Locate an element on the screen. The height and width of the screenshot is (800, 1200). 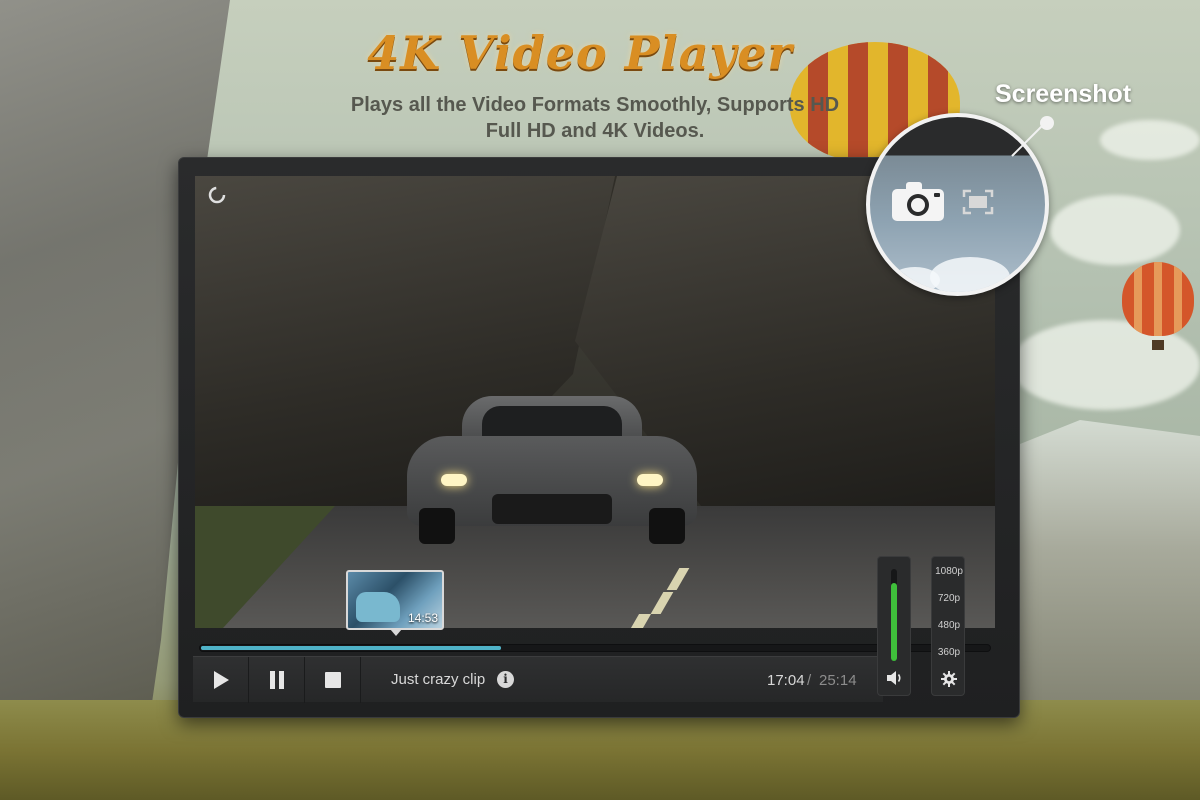
seek-bar-progress is located at coordinates (351, 648).